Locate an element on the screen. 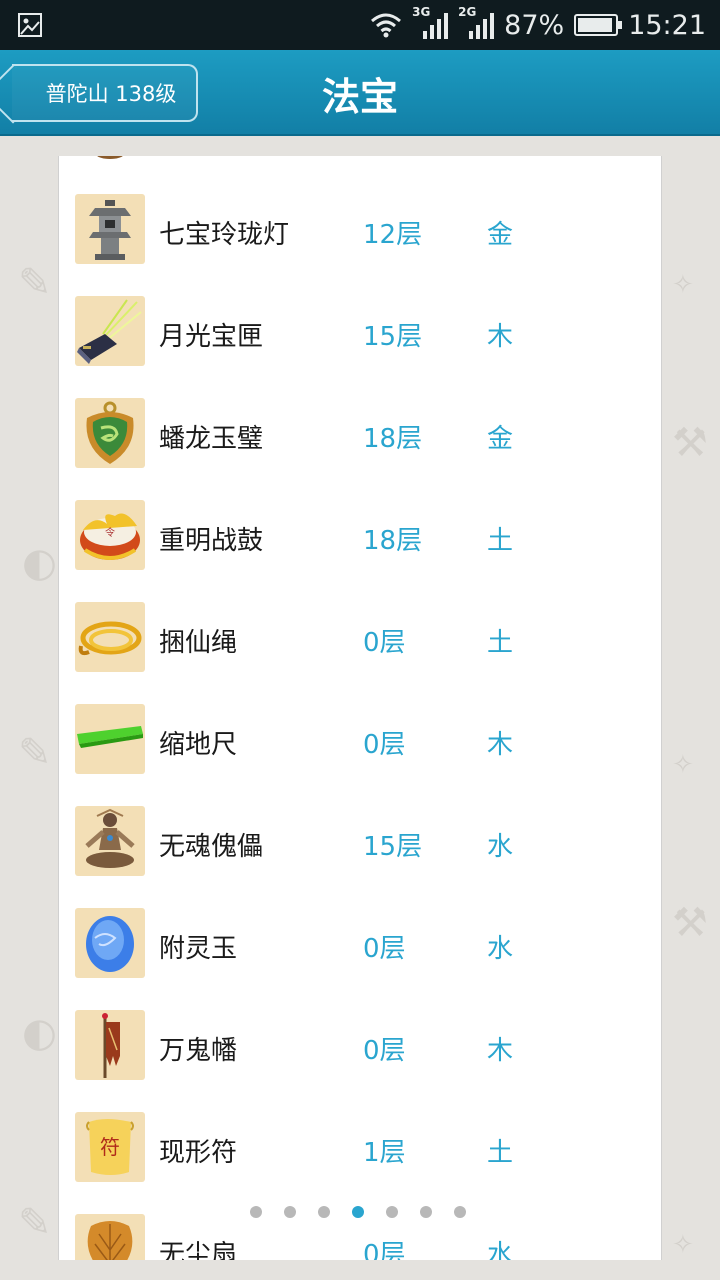 This screenshot has height=1280, width=720. treasure-row: 符 现形符 1层 土 is located at coordinates (360, 1149).